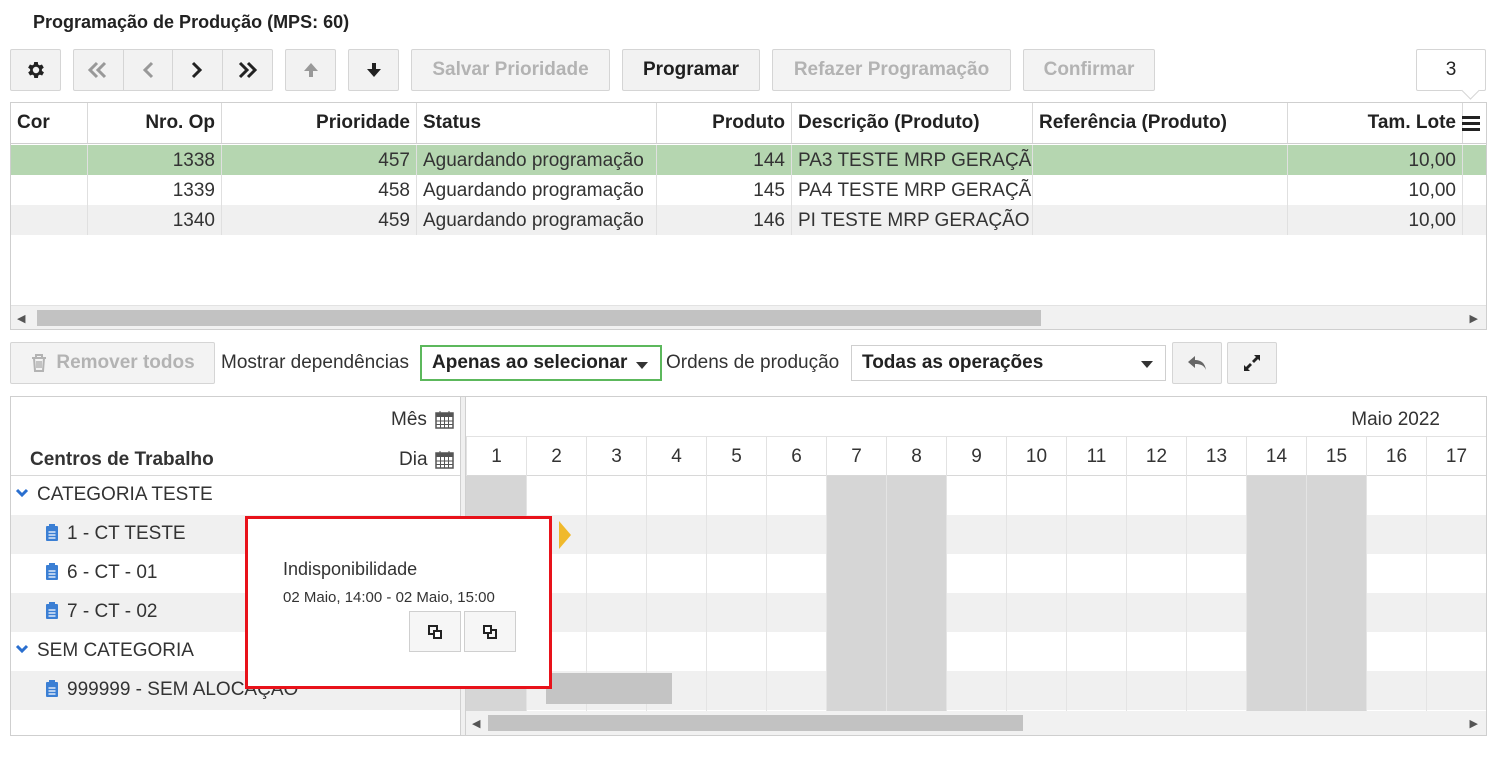 Image resolution: width=1497 pixels, height=760 pixels. What do you see at coordinates (155, 160) in the screenshot?
I see `cell-op: 1338` at bounding box center [155, 160].